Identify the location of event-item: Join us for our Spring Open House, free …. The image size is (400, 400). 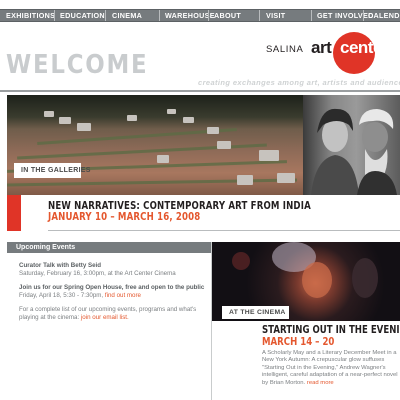
(114, 291).